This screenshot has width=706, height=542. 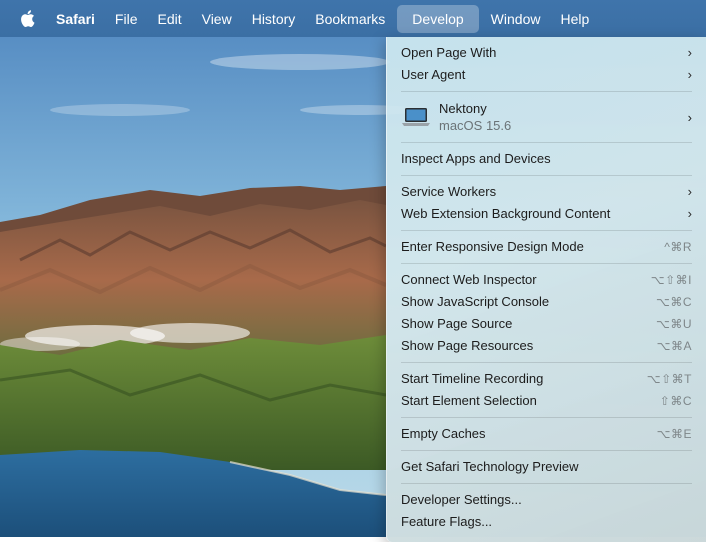 I want to click on empty-caches-shortcut: ⌥⌘E, so click(x=674, y=434).